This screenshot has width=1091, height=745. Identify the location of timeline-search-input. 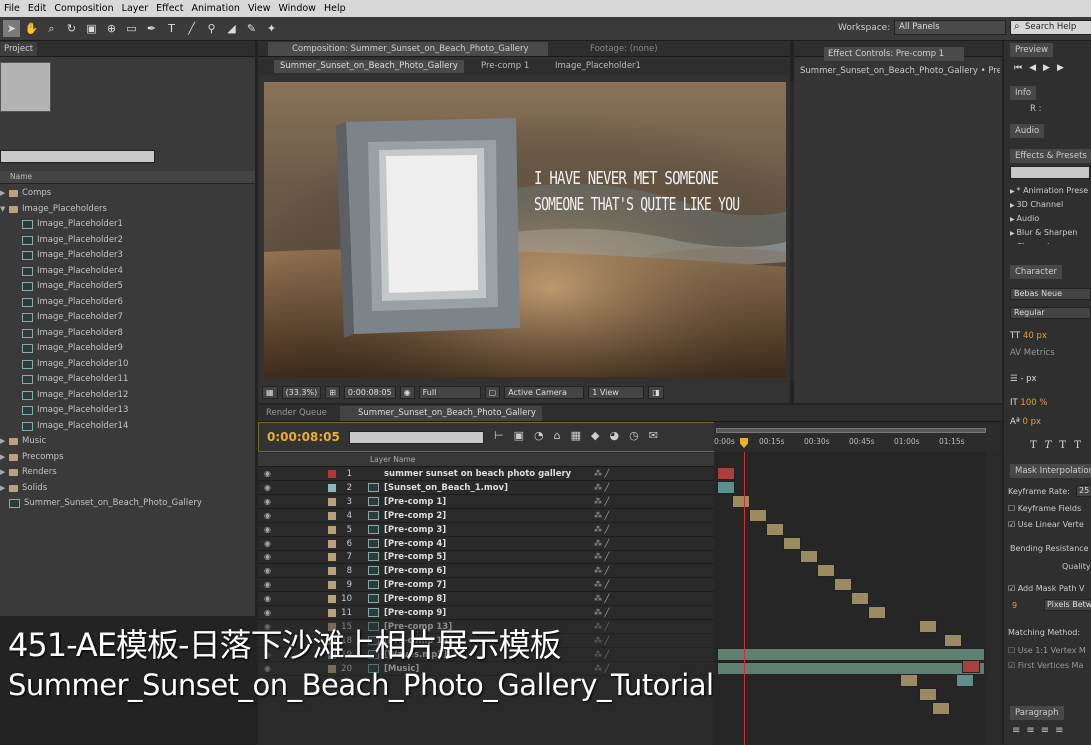
(416, 437).